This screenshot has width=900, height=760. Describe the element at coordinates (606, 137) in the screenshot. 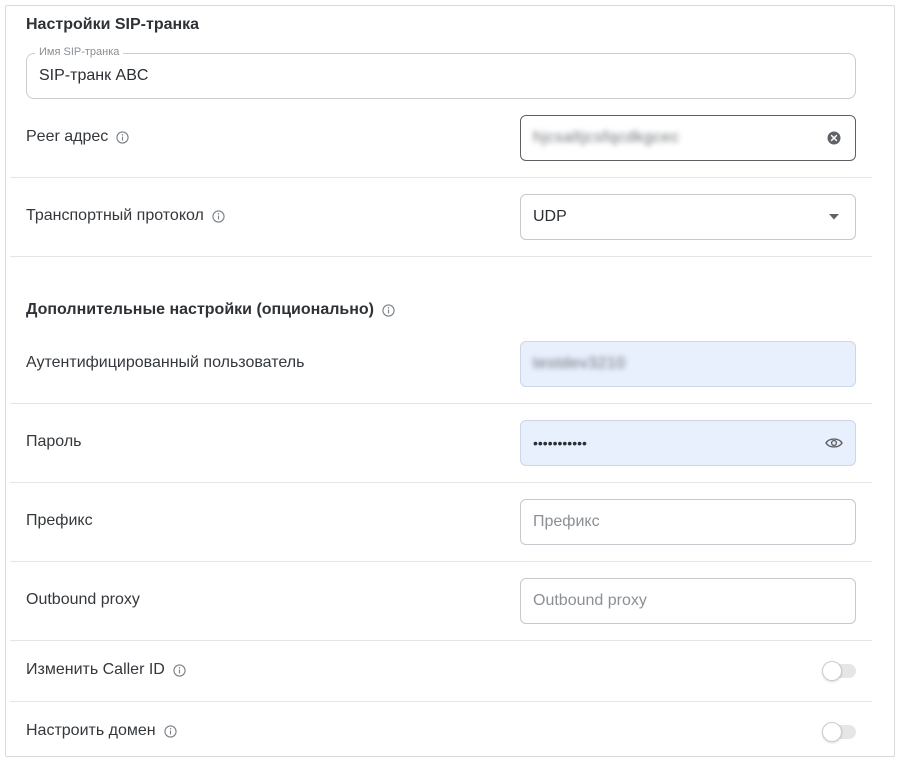

I see `peer-address-value: hjcsaltjcsfqcdkgcec` at that location.